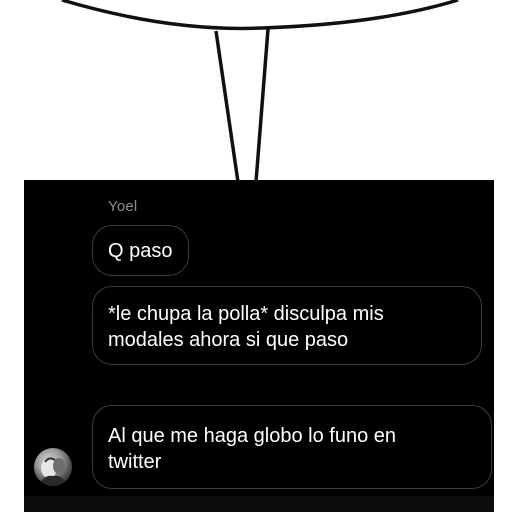  I want to click on message-bubble-1: Q paso, so click(141, 250).